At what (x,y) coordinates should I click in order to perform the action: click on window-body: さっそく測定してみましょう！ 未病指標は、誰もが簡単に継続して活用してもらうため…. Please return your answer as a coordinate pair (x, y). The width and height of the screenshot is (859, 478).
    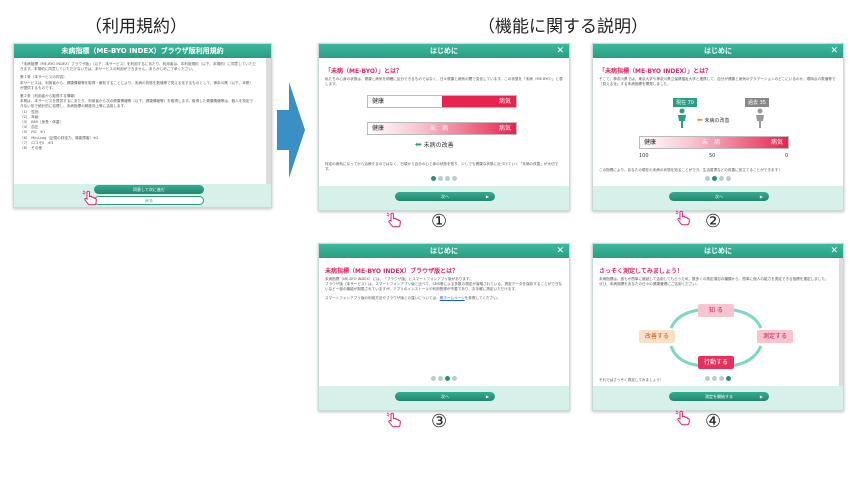
    Looking at the image, I should click on (718, 323).